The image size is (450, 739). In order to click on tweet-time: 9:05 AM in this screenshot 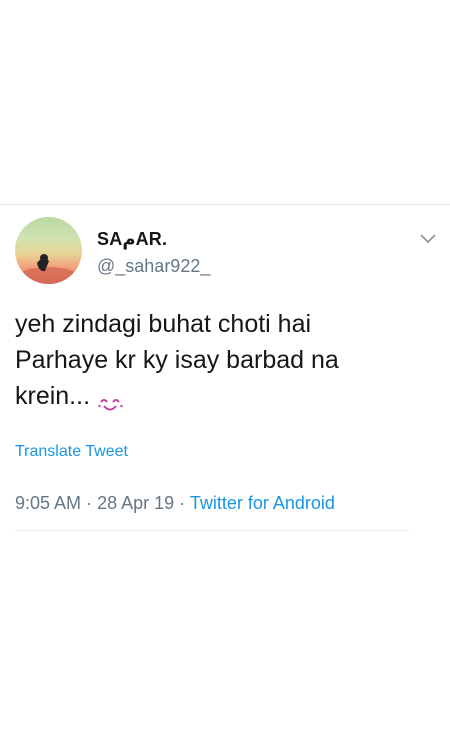, I will do `click(48, 503)`.